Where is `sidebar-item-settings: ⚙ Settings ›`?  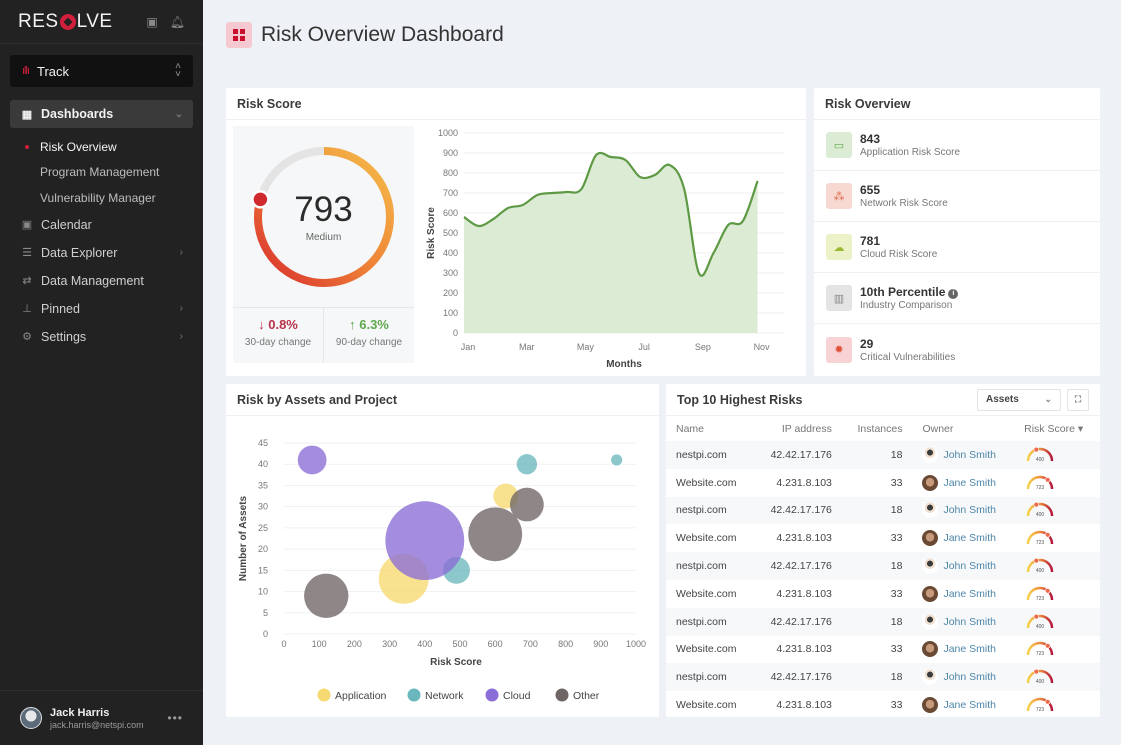 sidebar-item-settings: ⚙ Settings › is located at coordinates (101, 337).